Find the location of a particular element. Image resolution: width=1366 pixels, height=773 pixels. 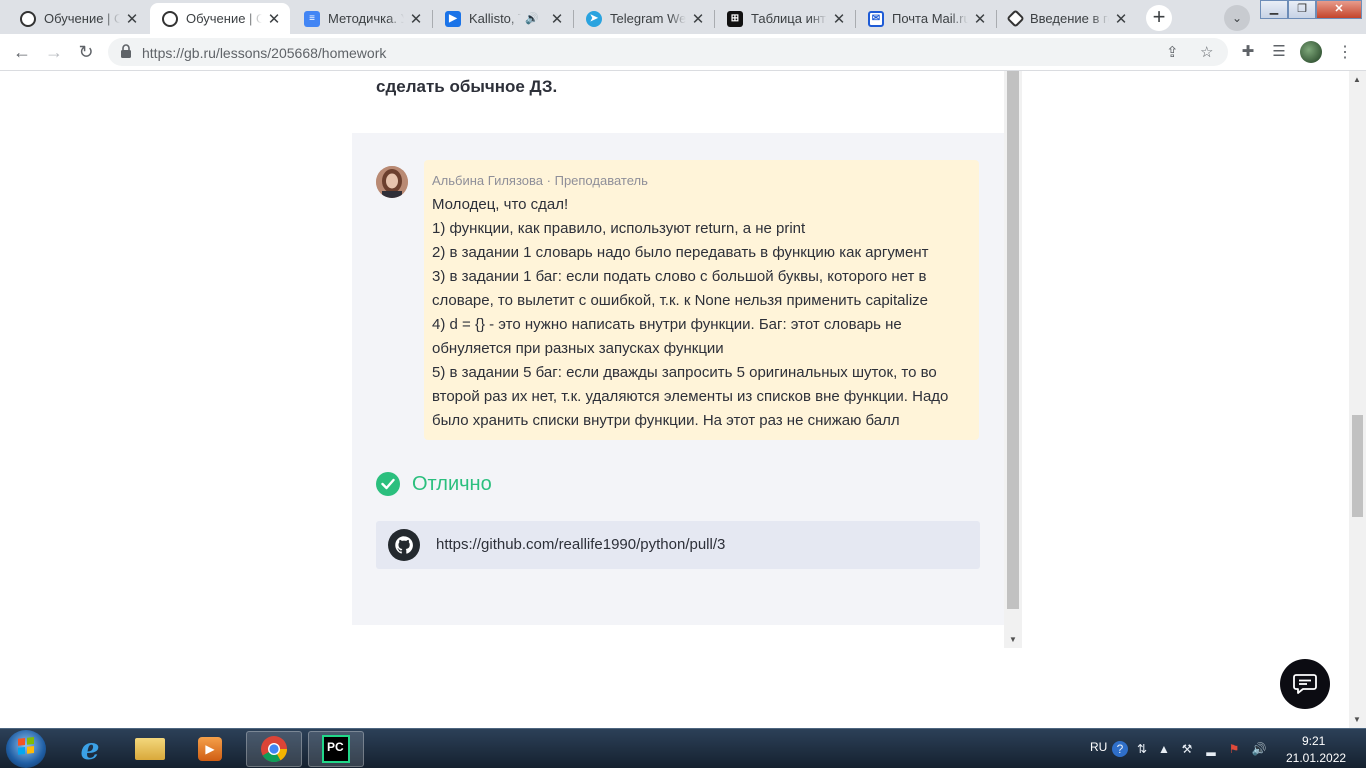

tab-title: Введение в ген is located at coordinates (1069, 18).